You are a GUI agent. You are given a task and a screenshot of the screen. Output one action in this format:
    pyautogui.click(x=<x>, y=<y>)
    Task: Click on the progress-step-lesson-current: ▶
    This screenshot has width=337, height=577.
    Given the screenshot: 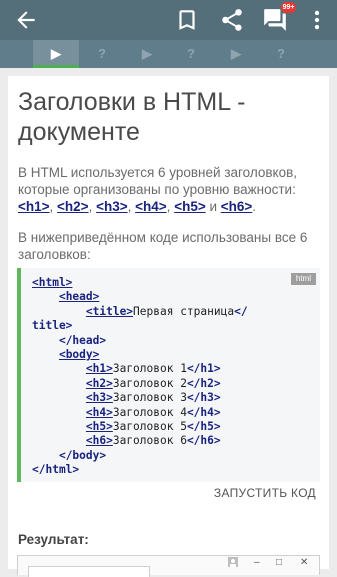 What is the action you would take?
    pyautogui.click(x=56, y=54)
    